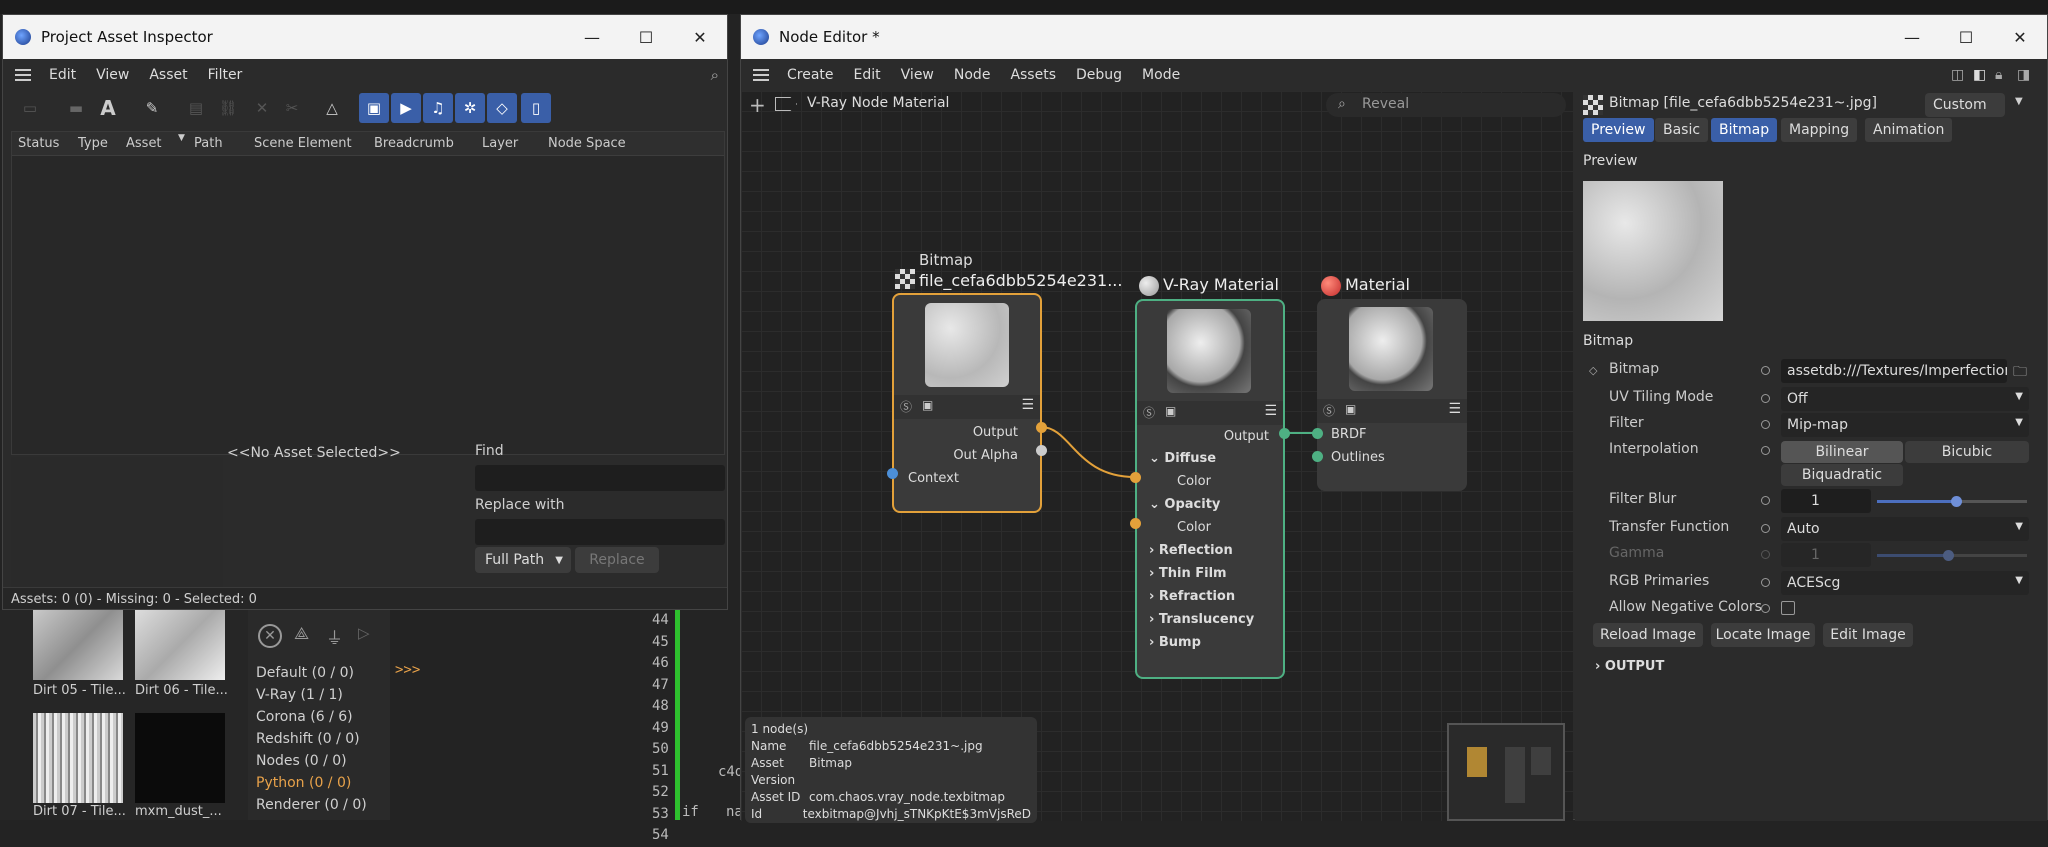 This screenshot has width=2048, height=847. I want to click on menu-debug: Debug, so click(1099, 75).